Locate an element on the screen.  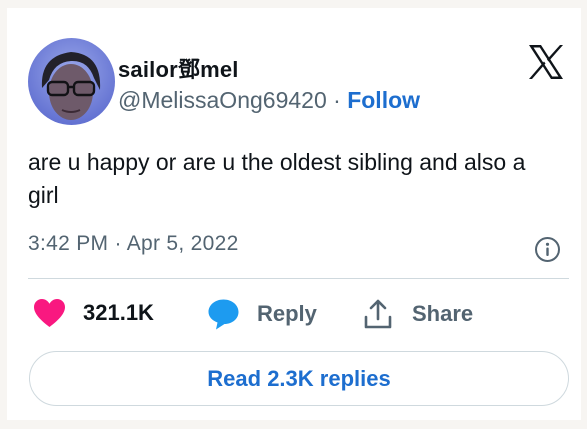
share-button: Share is located at coordinates (418, 314).